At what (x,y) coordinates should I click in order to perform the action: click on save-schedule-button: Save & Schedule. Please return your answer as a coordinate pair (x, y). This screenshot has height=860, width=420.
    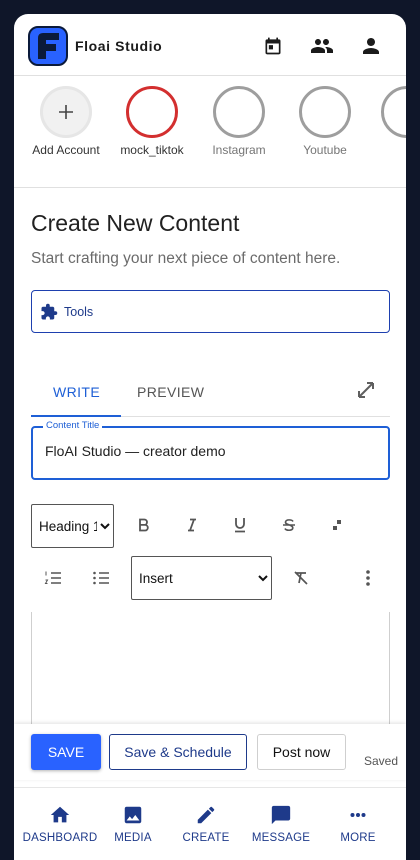
    Looking at the image, I should click on (178, 752).